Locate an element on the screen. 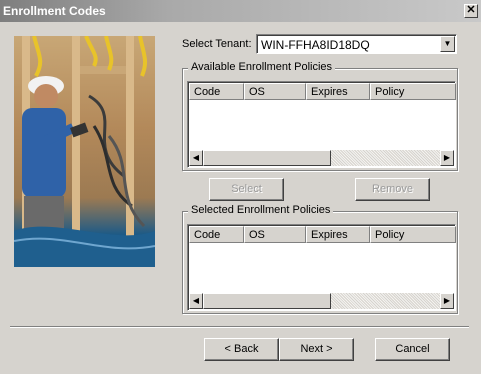 The height and width of the screenshot is (374, 481). select-tenant-label: Select Tenant: is located at coordinates (217, 44).